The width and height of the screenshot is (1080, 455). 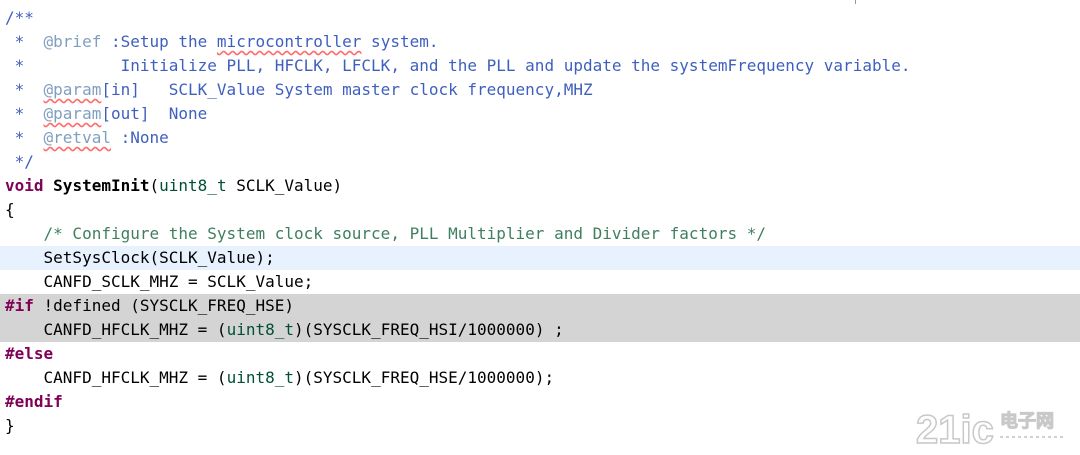 I want to click on code-line-text: void SystemInit(uint8_t SCLK_Value), so click(x=173, y=186).